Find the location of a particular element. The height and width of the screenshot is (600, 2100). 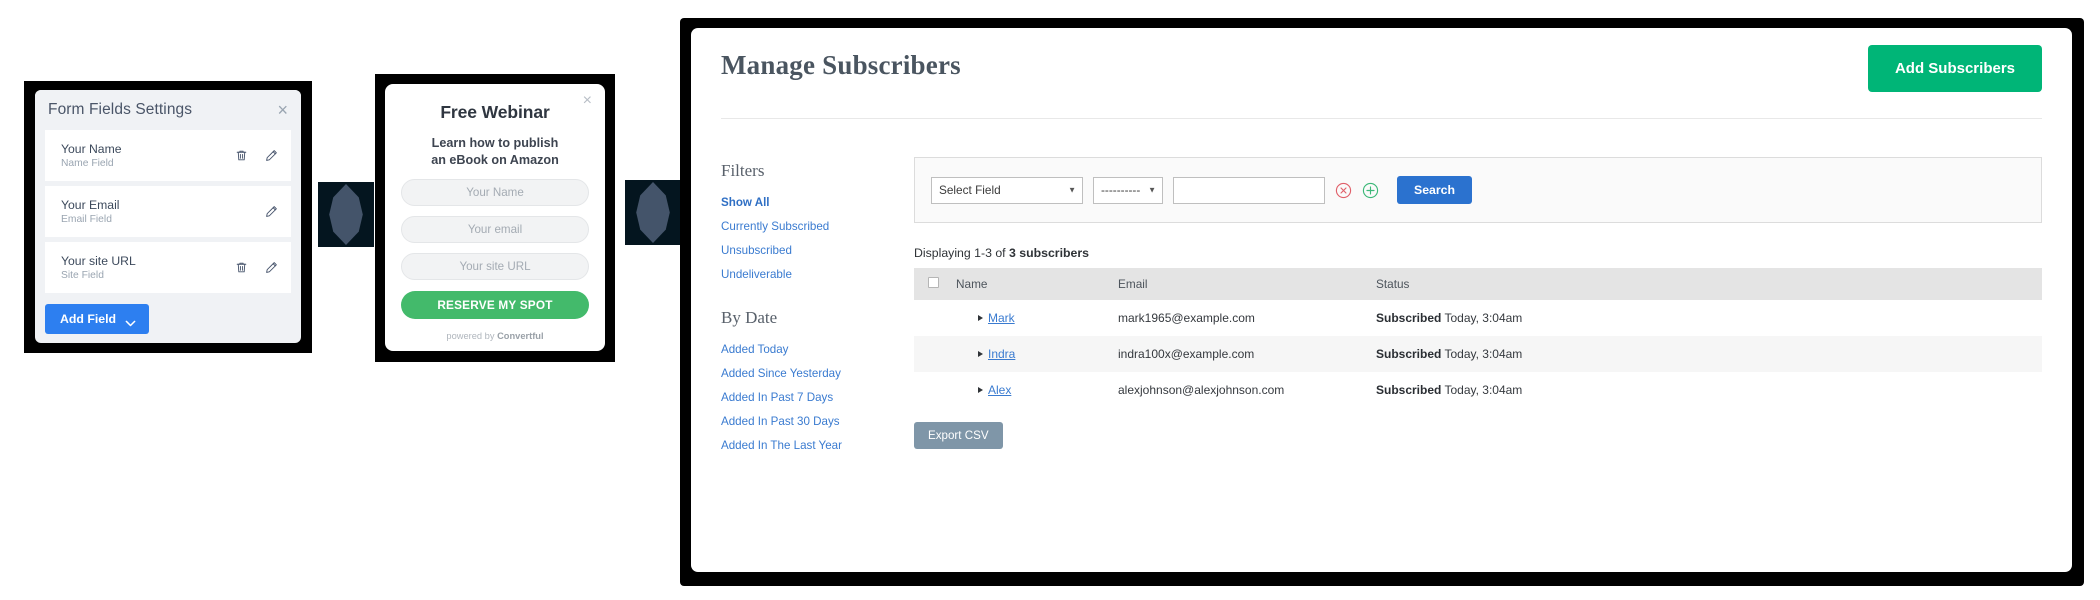

row-email-cell: indra100x@example.com is located at coordinates (1239, 354).